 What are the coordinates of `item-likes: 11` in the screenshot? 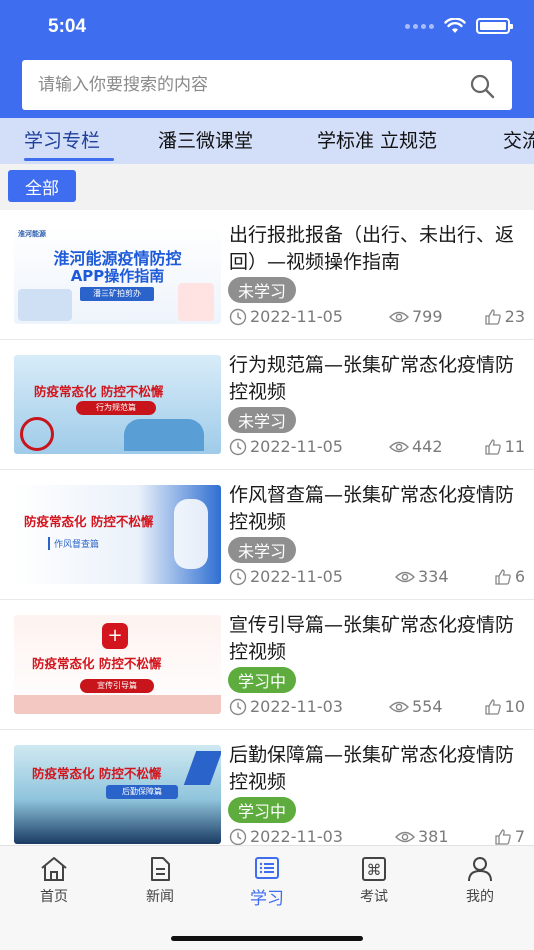 It's located at (504, 446).